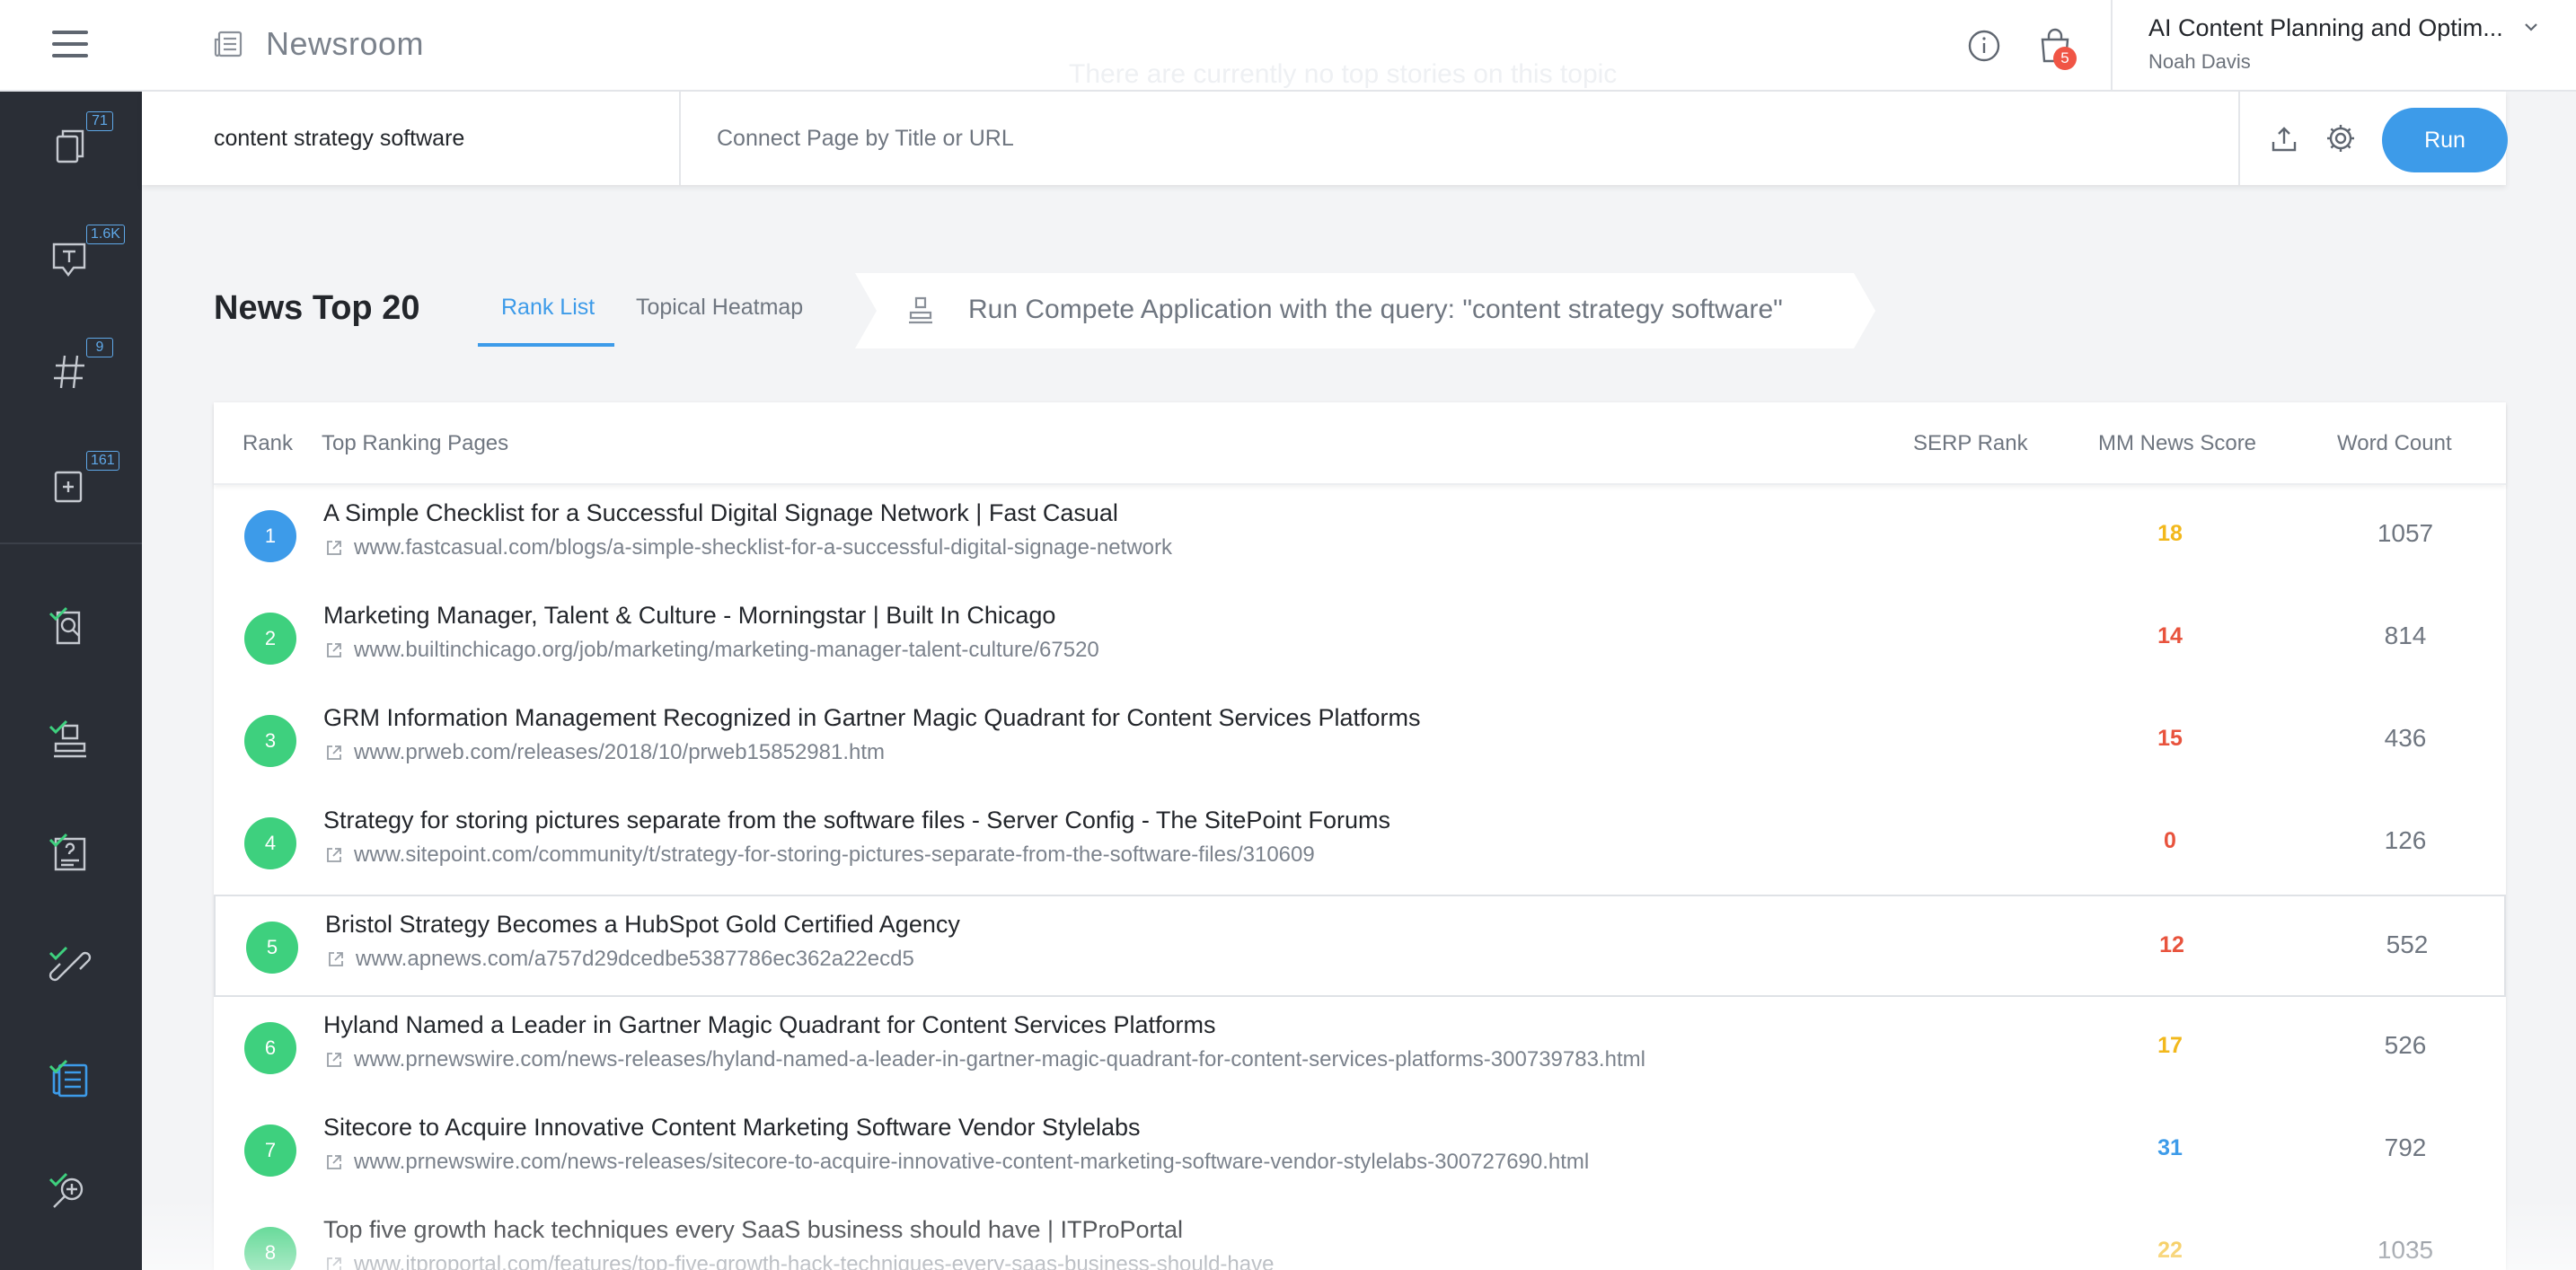 This screenshot has height=1270, width=2576. Describe the element at coordinates (1970, 444) in the screenshot. I see `column-header-serp-rank: SERP Rank` at that location.